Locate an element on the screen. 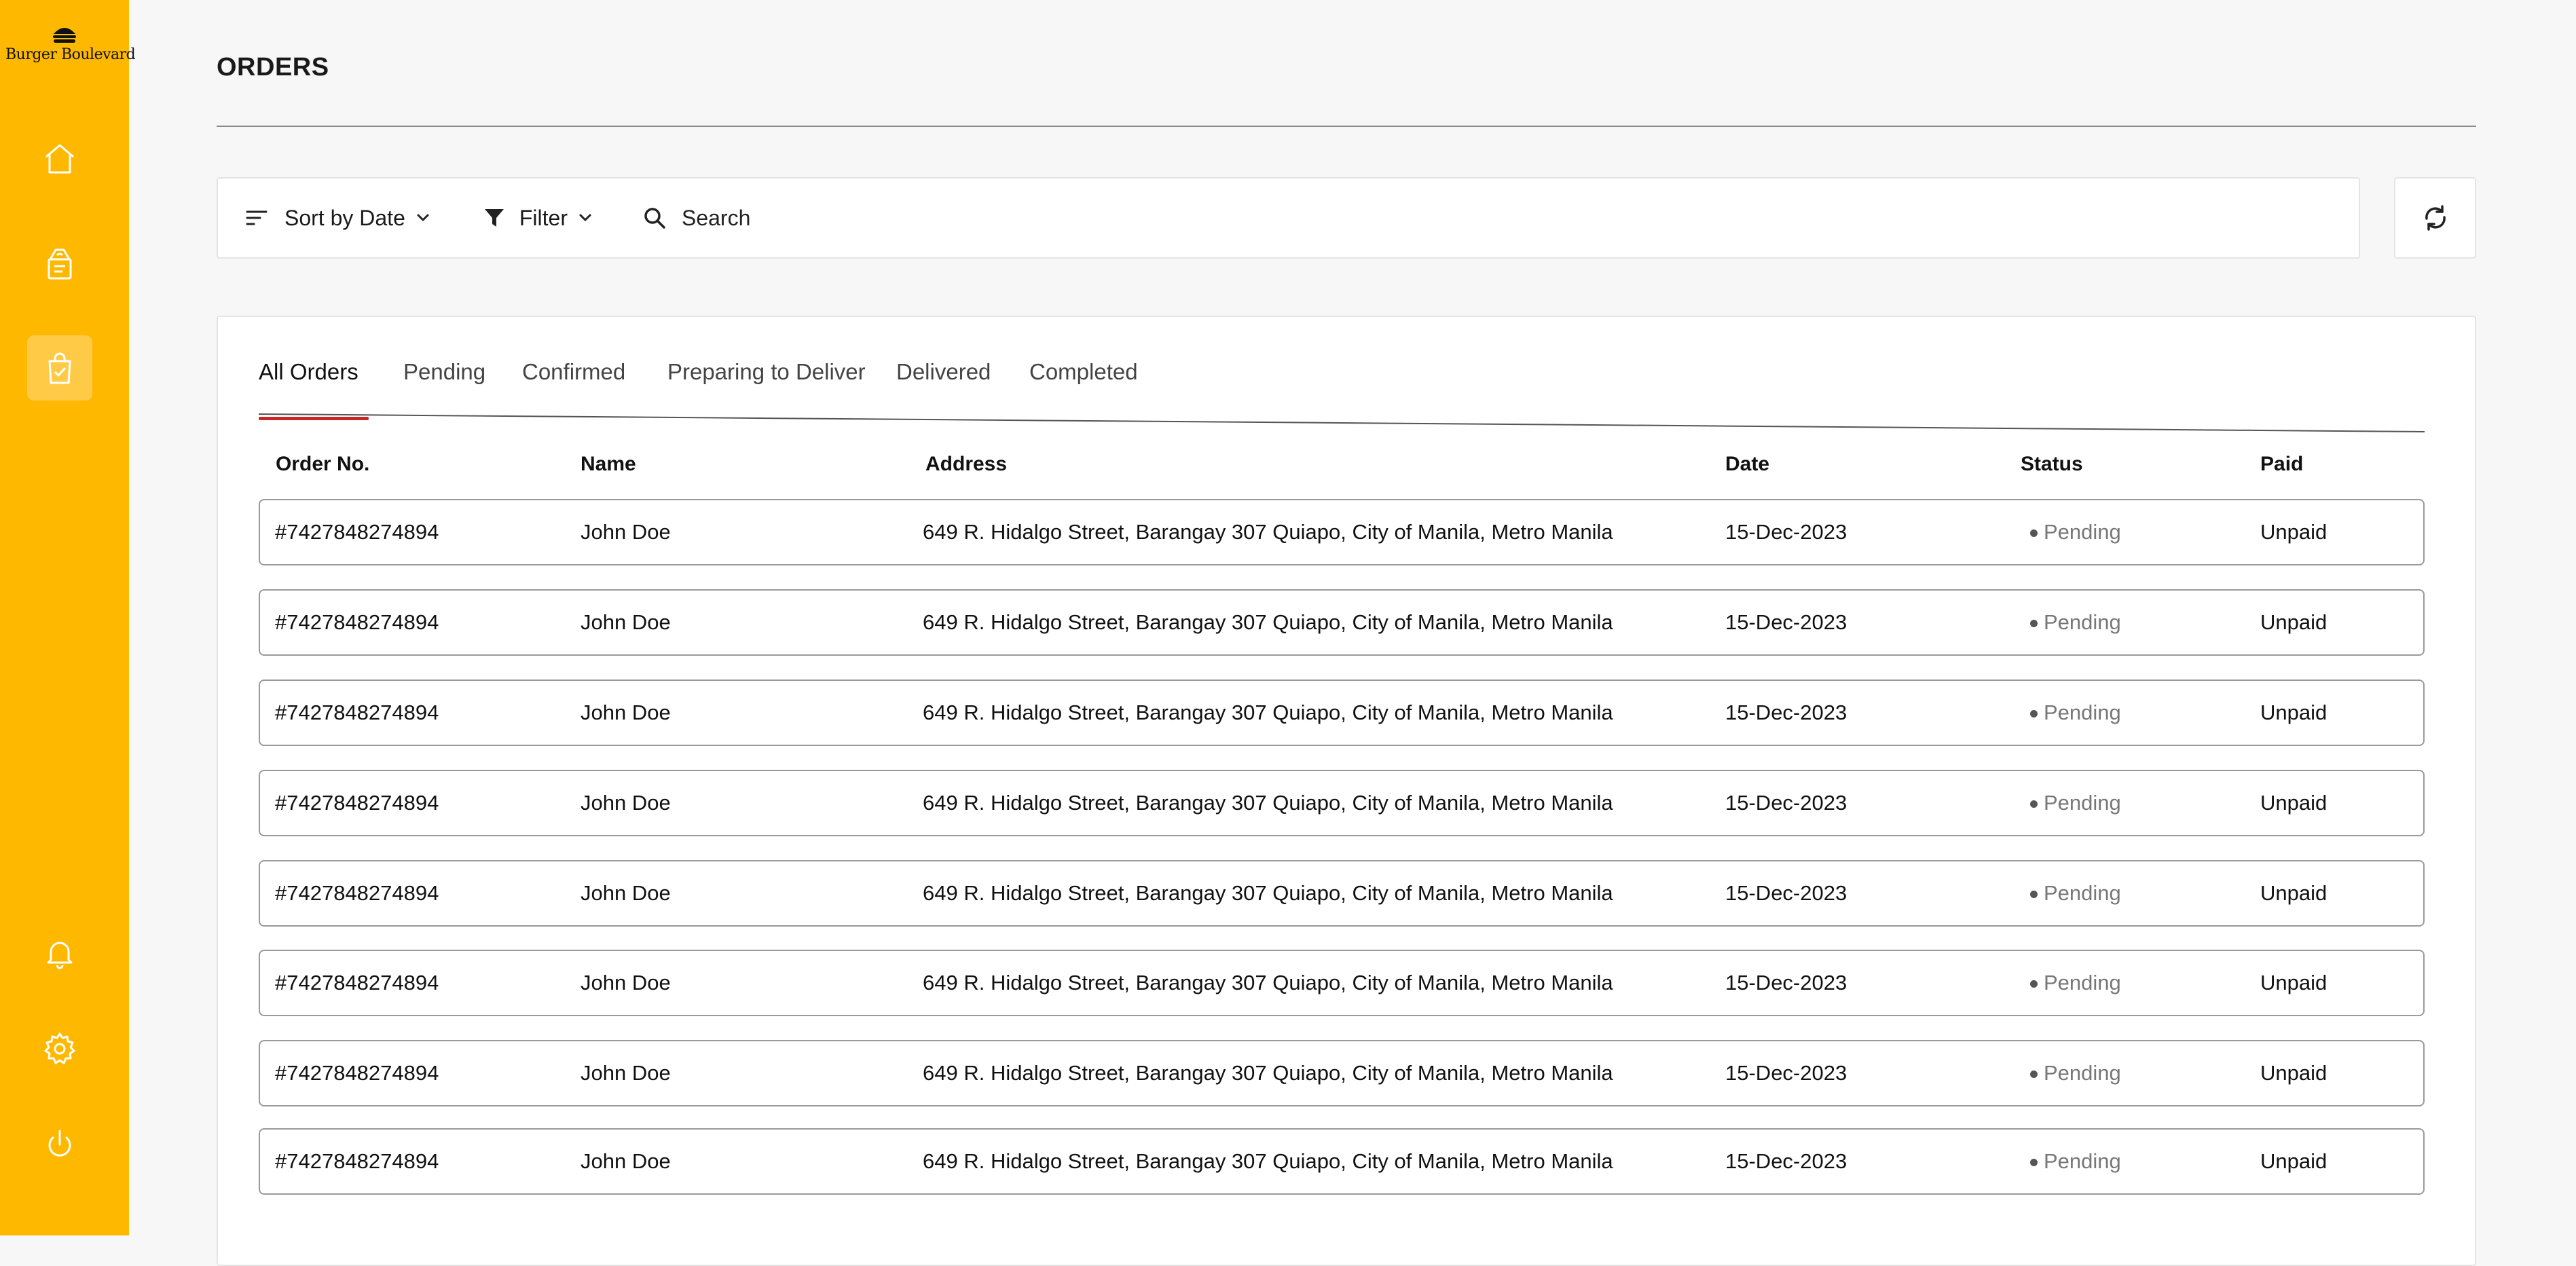 Image resolution: width=2576 pixels, height=1266 pixels. power-icon is located at coordinates (60, 1144).